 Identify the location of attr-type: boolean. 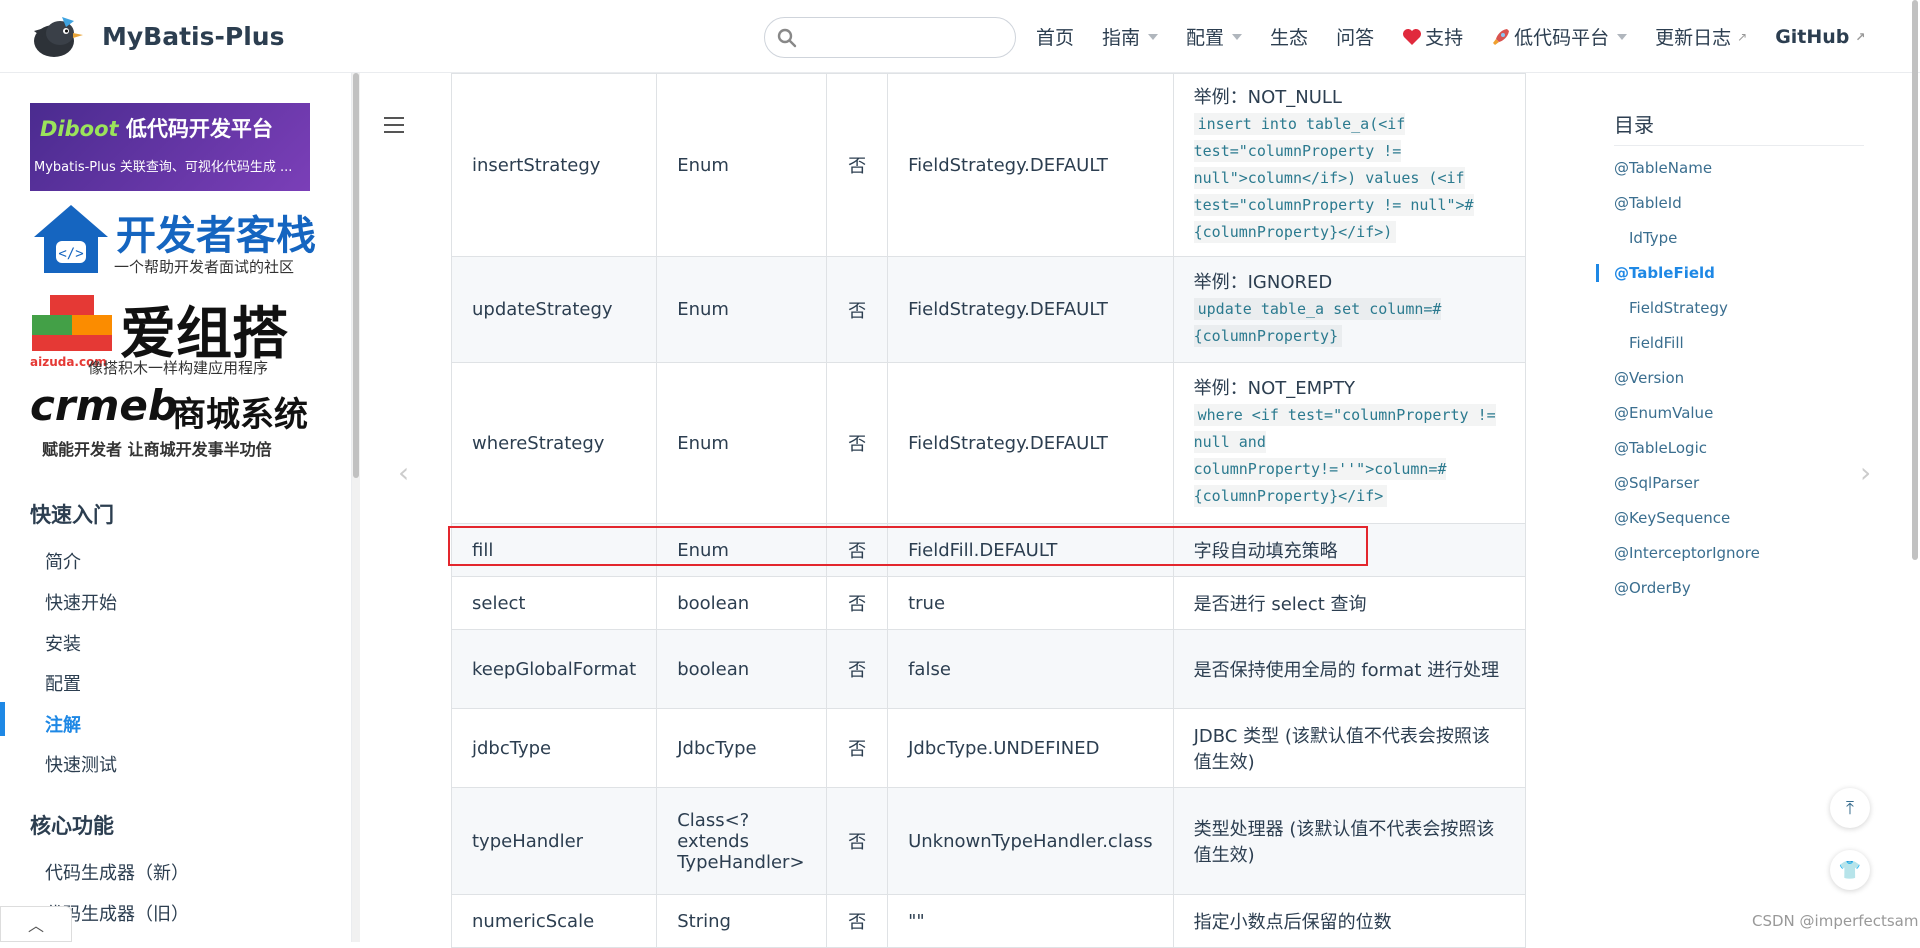
(742, 669).